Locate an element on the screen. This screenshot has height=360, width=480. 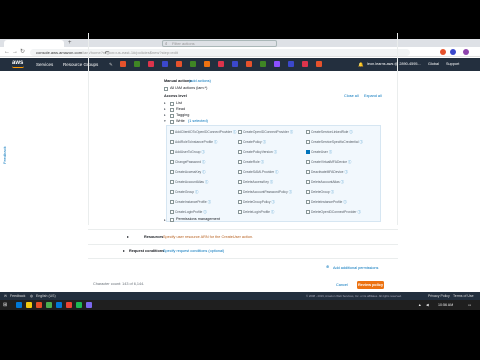
action-item: CreatePolicyVersionⓘ is located at coordinates (260, 152).